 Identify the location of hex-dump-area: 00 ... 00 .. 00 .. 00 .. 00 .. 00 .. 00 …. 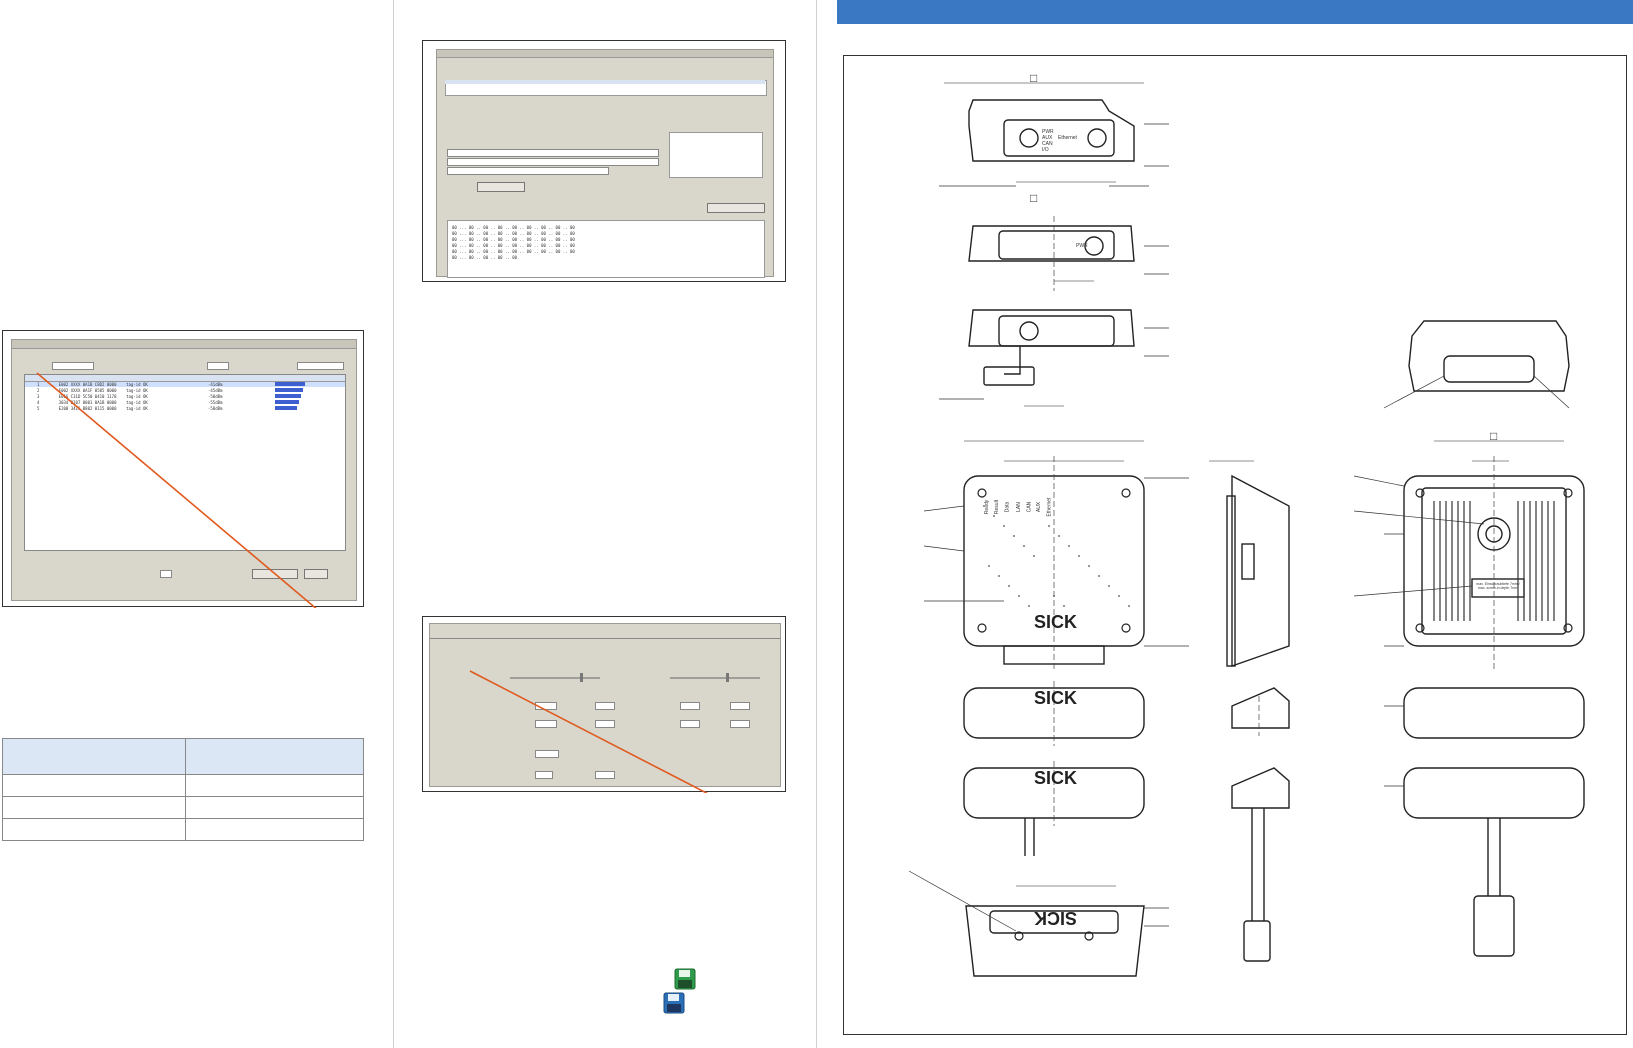
(606, 249).